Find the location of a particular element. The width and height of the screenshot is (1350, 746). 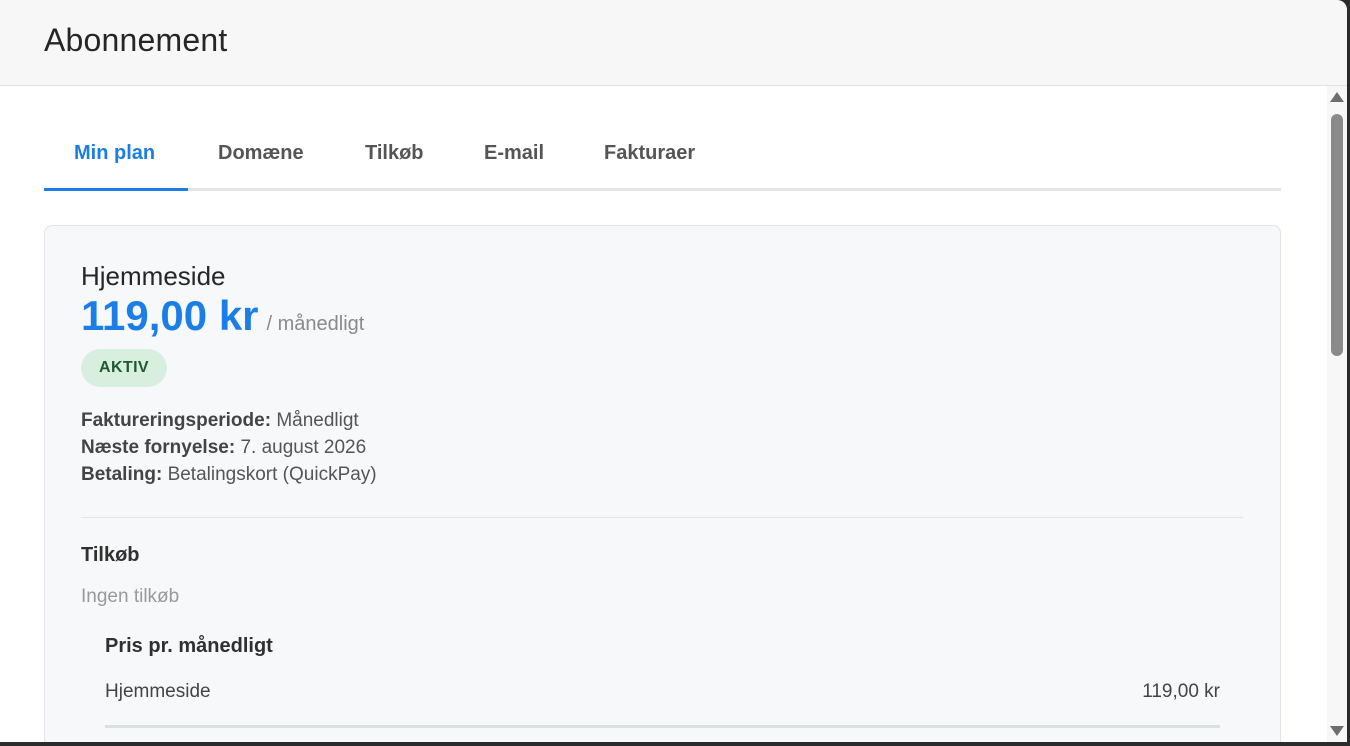

next-renewal-value: 7. august 2026 is located at coordinates (303, 447).